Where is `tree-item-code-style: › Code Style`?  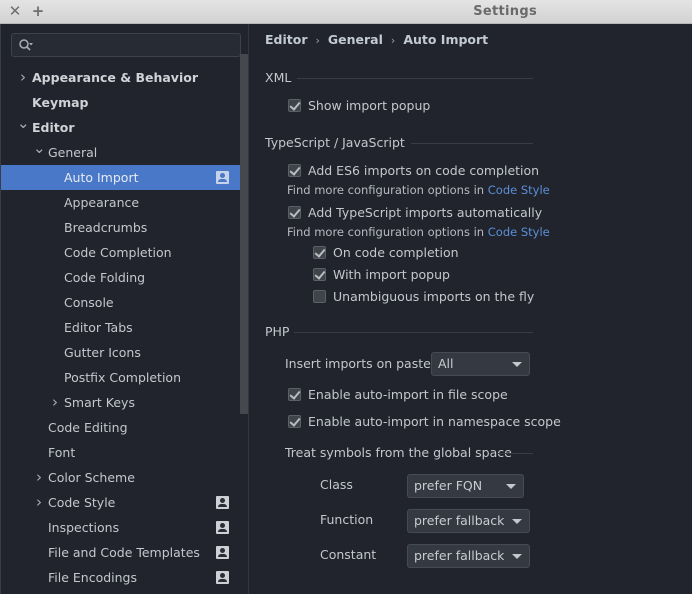 tree-item-code-style: › Code Style is located at coordinates (121, 502).